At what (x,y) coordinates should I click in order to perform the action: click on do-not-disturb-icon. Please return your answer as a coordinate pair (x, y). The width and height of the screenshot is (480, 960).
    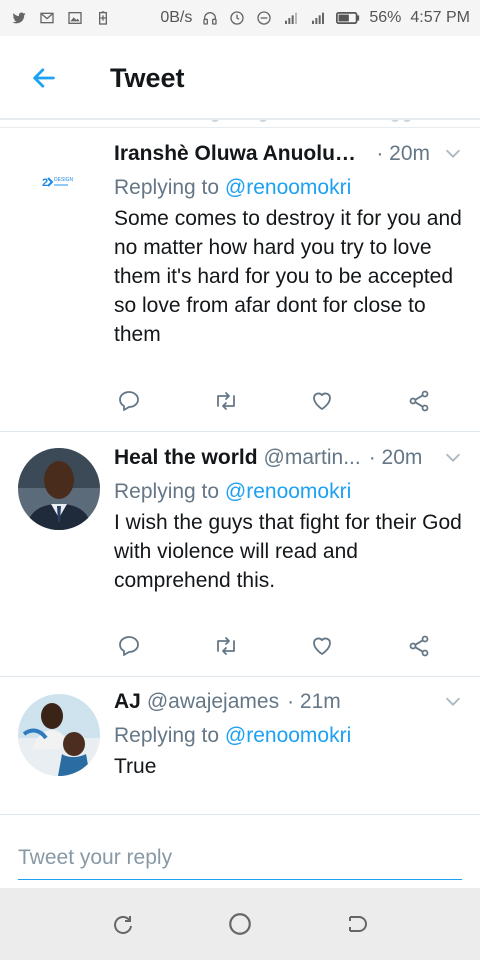
    Looking at the image, I should click on (264, 18).